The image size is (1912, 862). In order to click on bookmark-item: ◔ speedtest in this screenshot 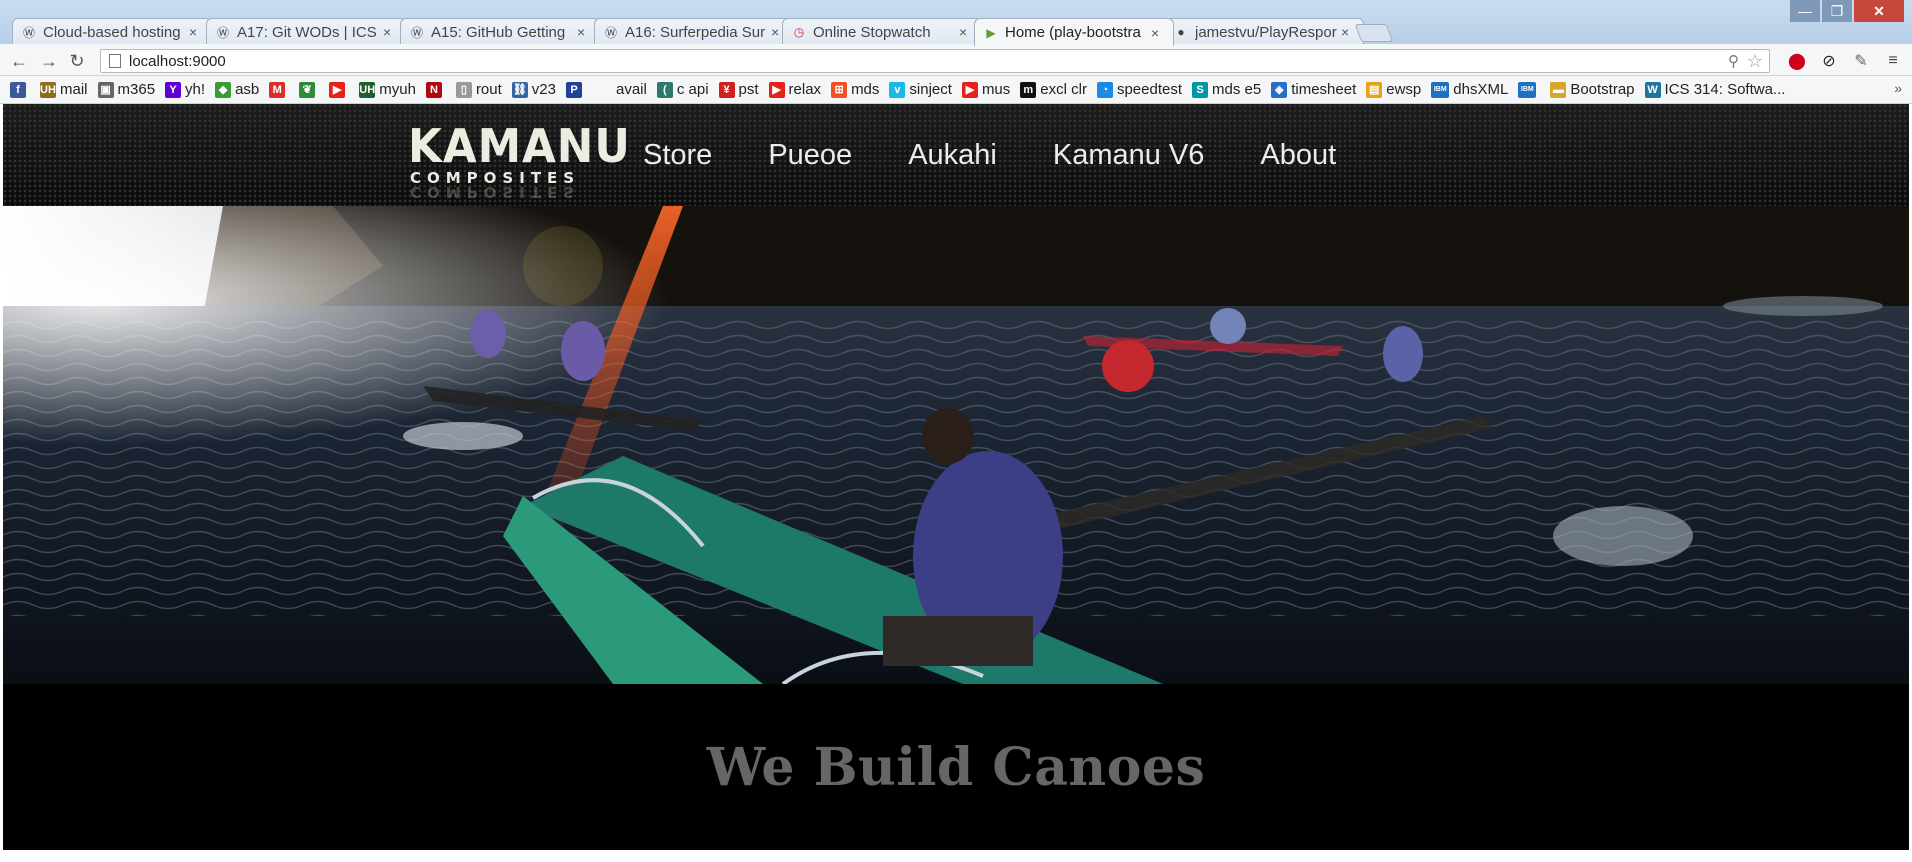, I will do `click(1139, 89)`.